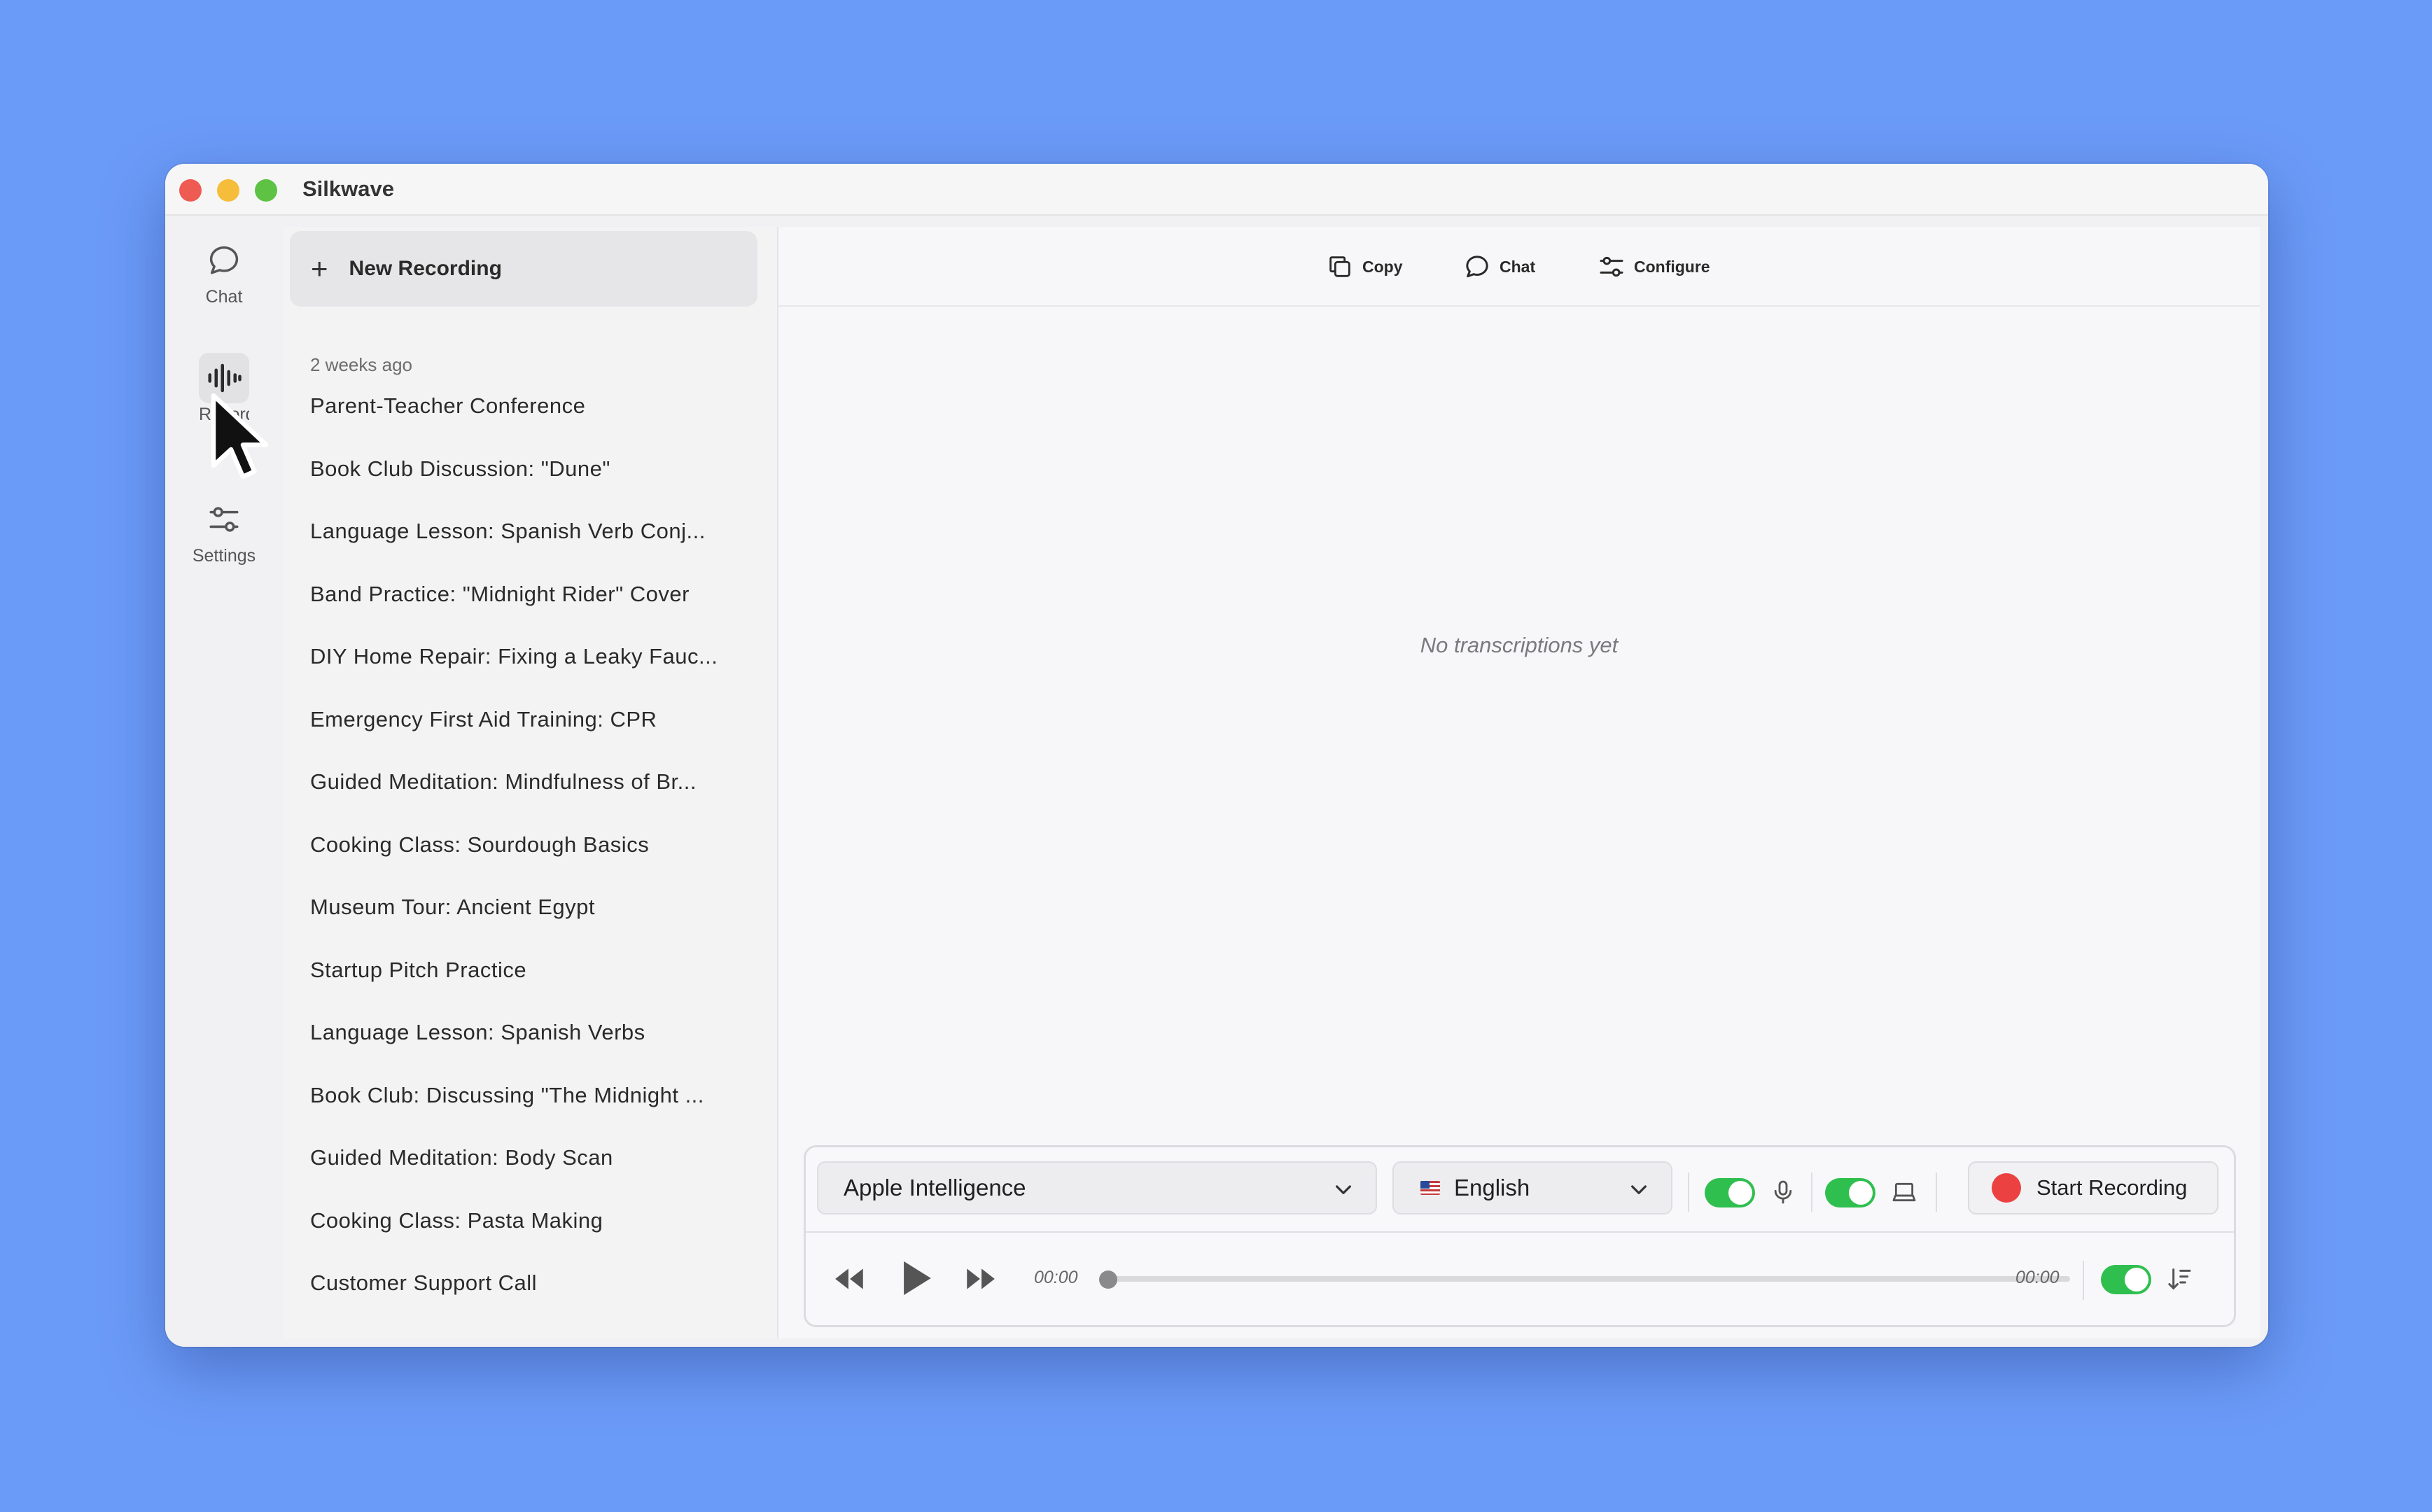 This screenshot has height=1512, width=2432. What do you see at coordinates (224, 781) in the screenshot?
I see `nav-rail: Chat Recordings Settings` at bounding box center [224, 781].